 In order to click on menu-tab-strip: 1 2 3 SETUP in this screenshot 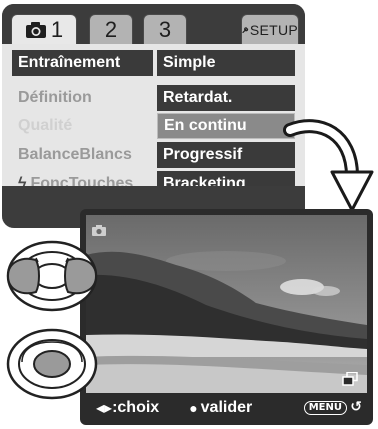, I will do `click(153, 26)`.